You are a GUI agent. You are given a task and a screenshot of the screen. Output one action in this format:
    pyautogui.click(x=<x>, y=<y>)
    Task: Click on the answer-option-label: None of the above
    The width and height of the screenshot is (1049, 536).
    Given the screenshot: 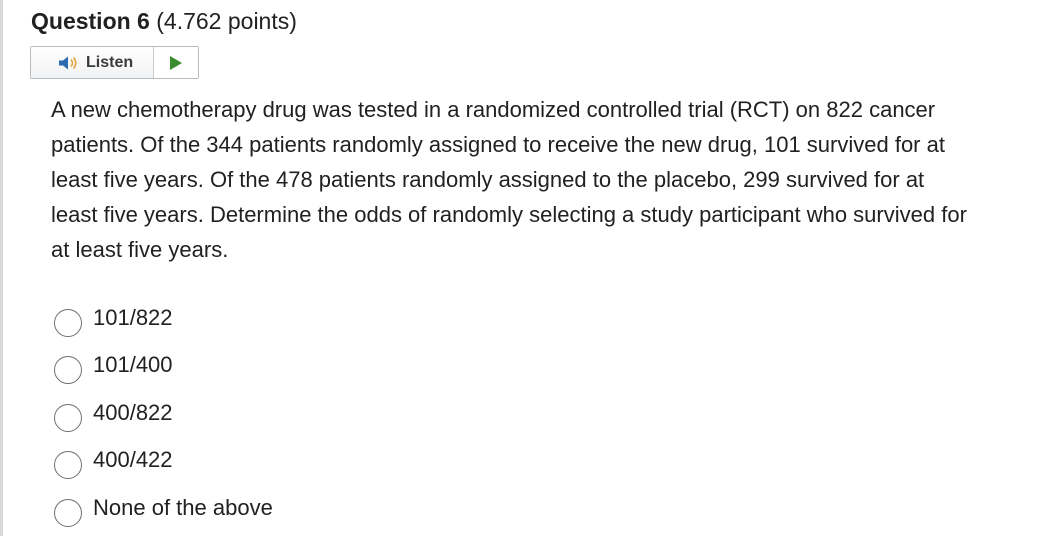 What is the action you would take?
    pyautogui.click(x=183, y=507)
    